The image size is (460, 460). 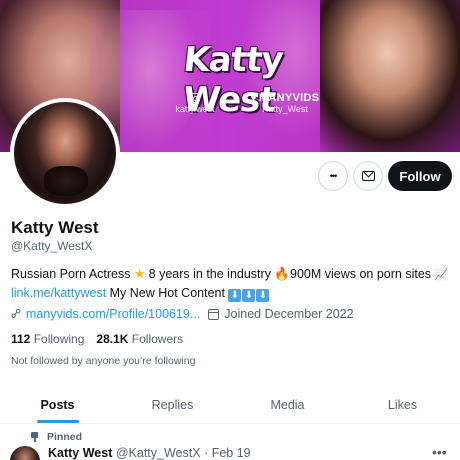 I want to click on banner-instagram-handle: katty.west, so click(x=195, y=109).